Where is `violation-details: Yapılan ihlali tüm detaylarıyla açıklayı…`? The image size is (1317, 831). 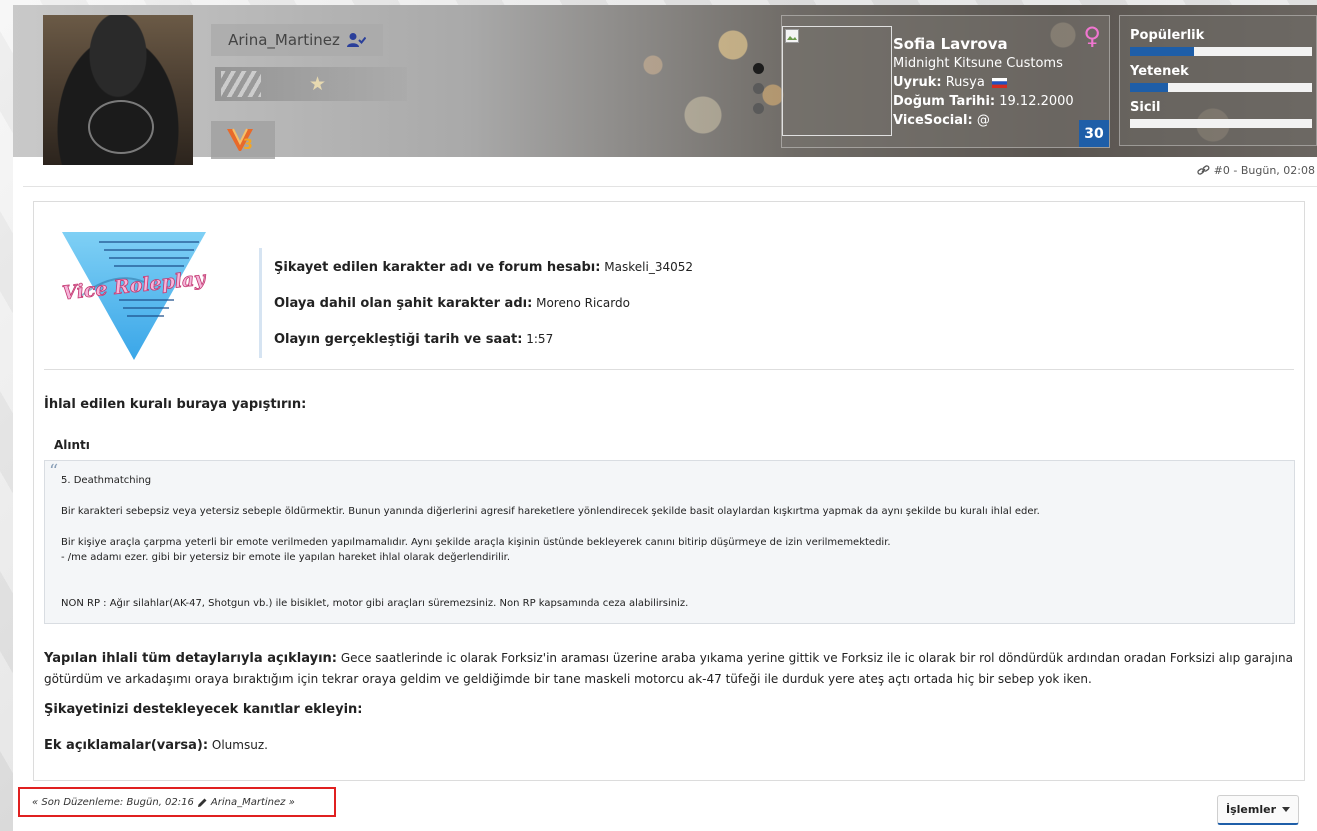 violation-details: Yapılan ihlali tüm detaylarıyla açıklayı… is located at coordinates (669, 668).